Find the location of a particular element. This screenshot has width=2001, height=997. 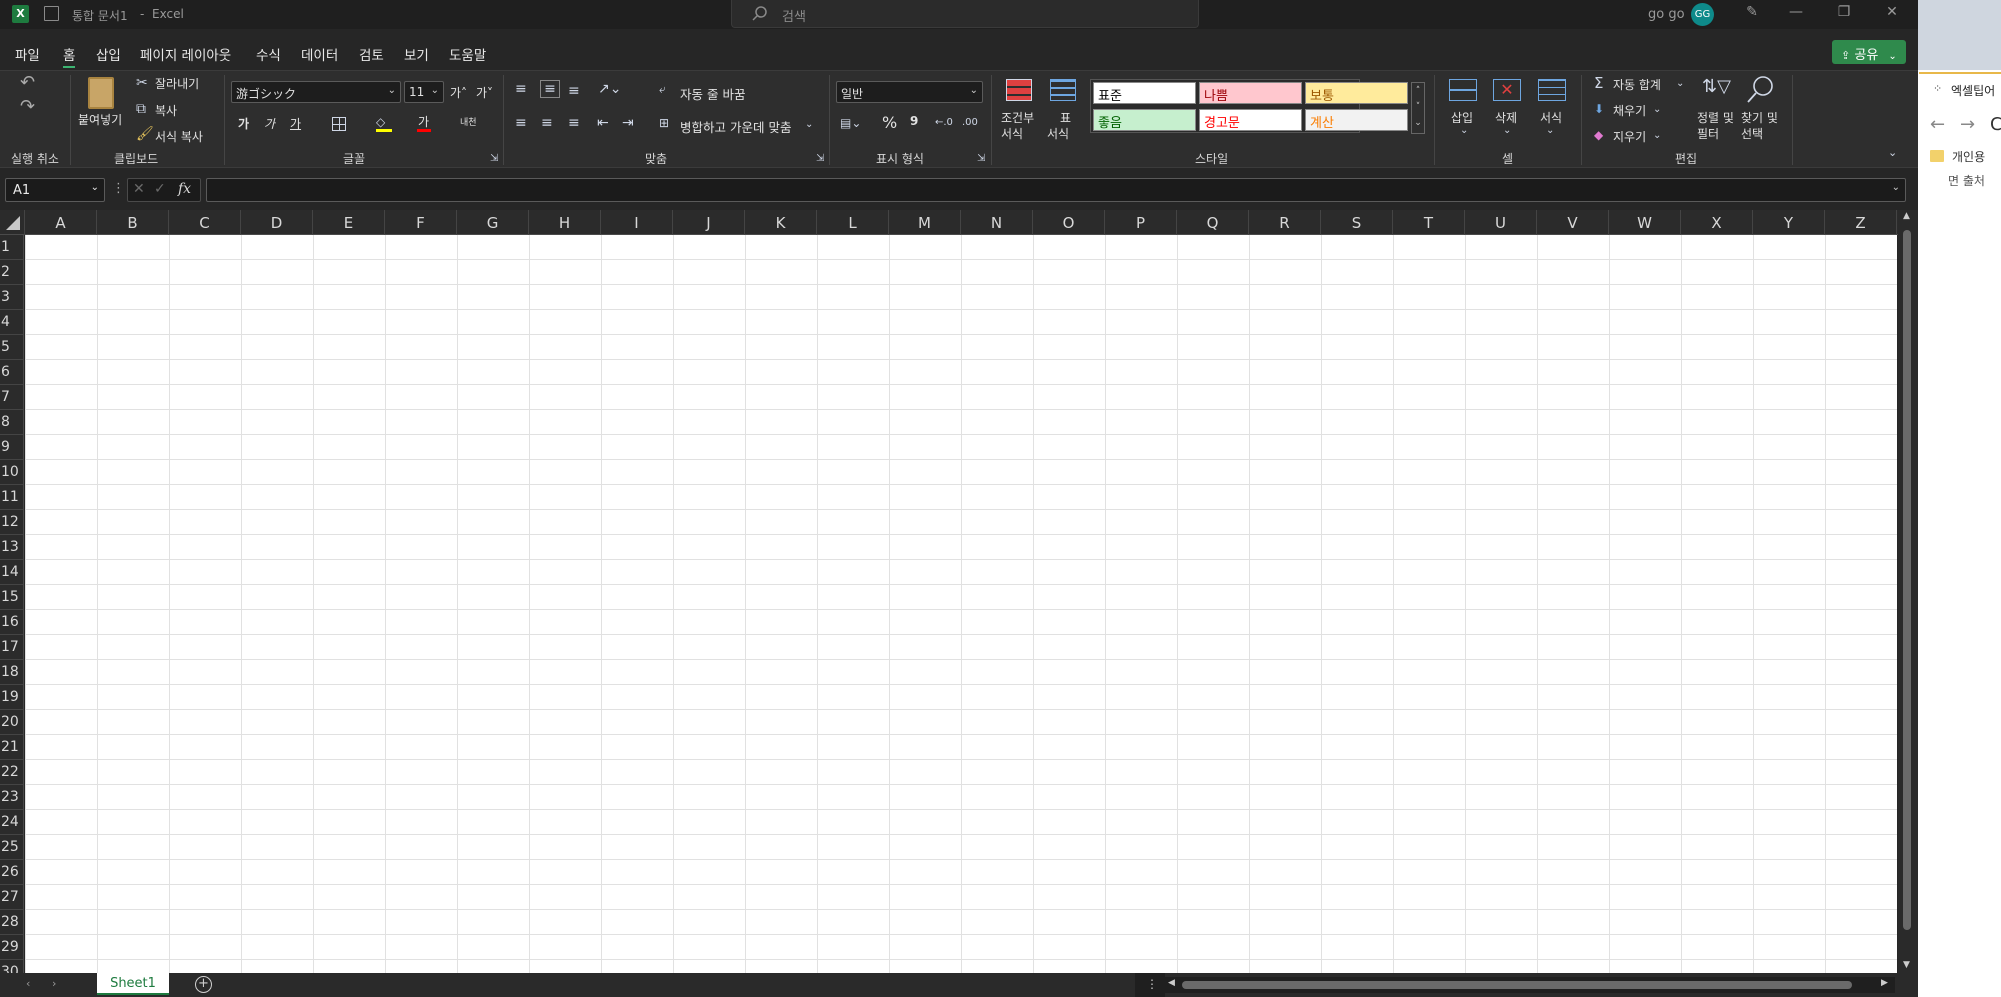

copy-button: 복사 is located at coordinates (166, 110).